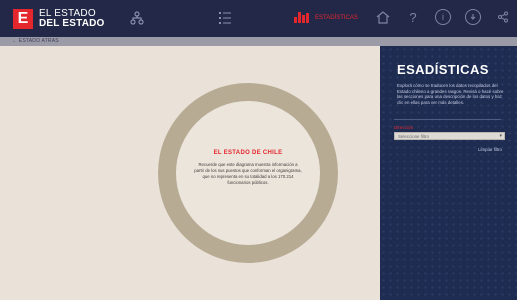  I want to click on list-svg, so click(225, 18).